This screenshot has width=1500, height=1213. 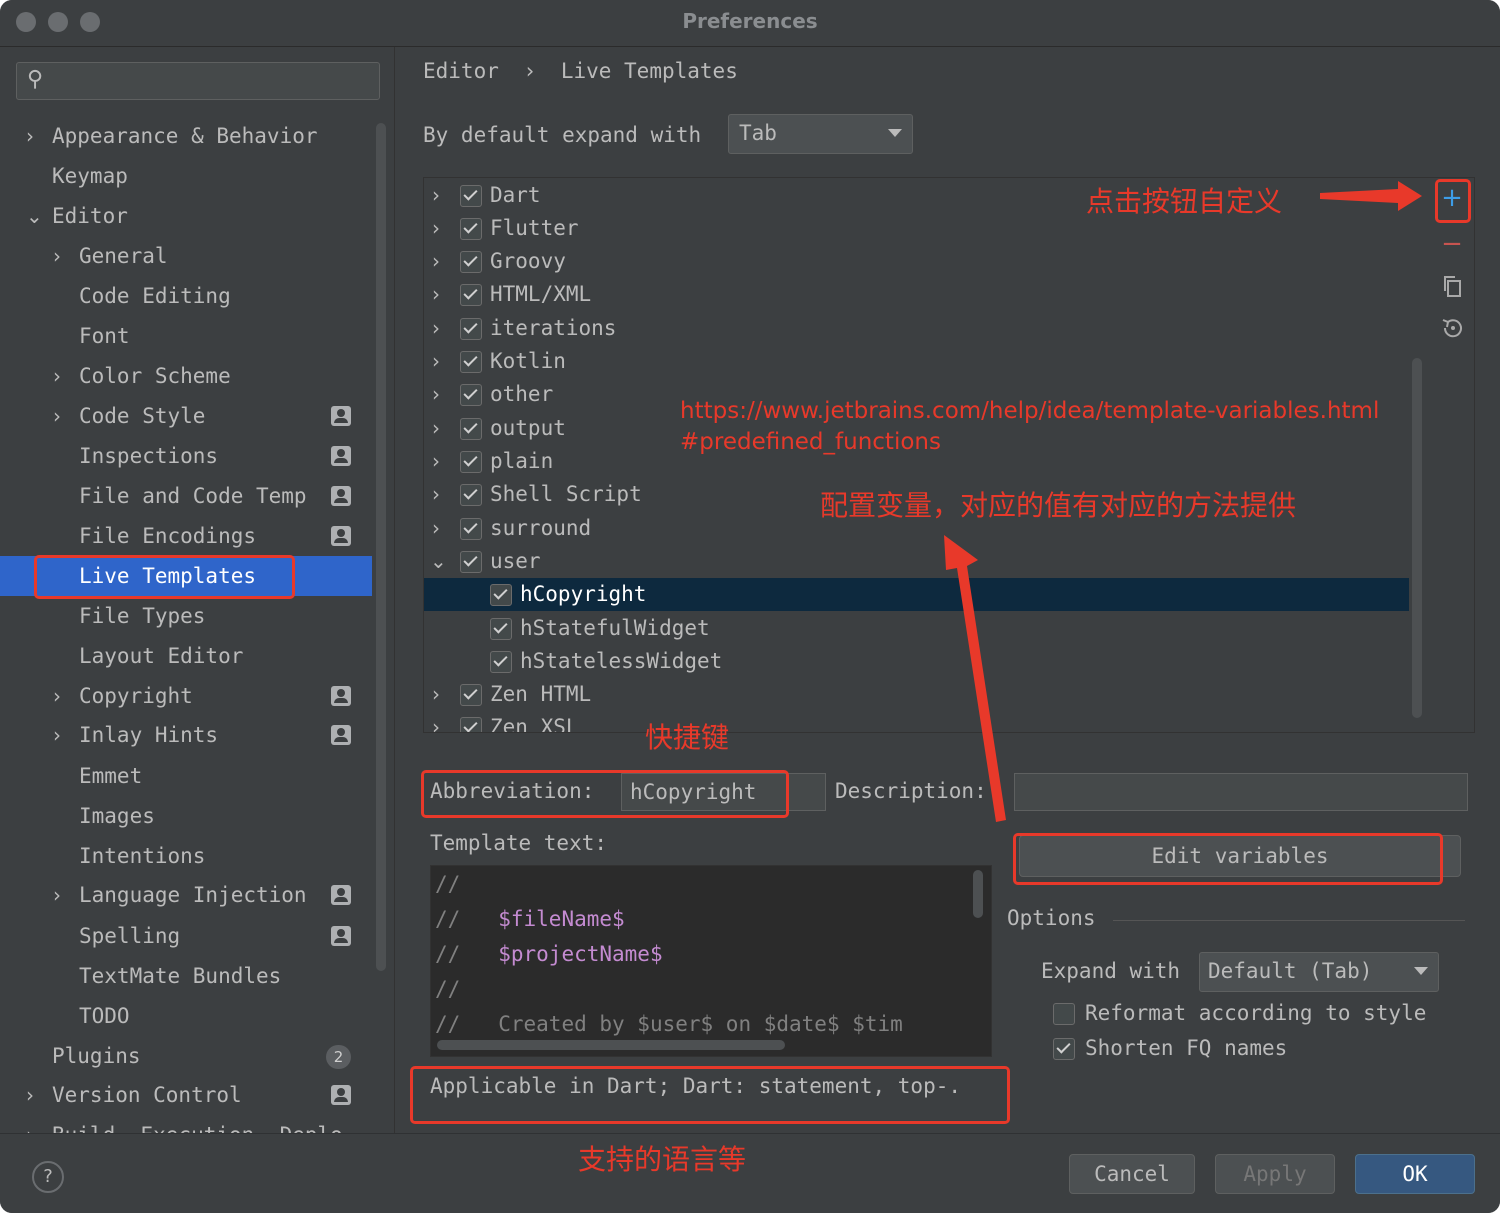 What do you see at coordinates (1371, 196) in the screenshot?
I see `arrow-to-add-button` at bounding box center [1371, 196].